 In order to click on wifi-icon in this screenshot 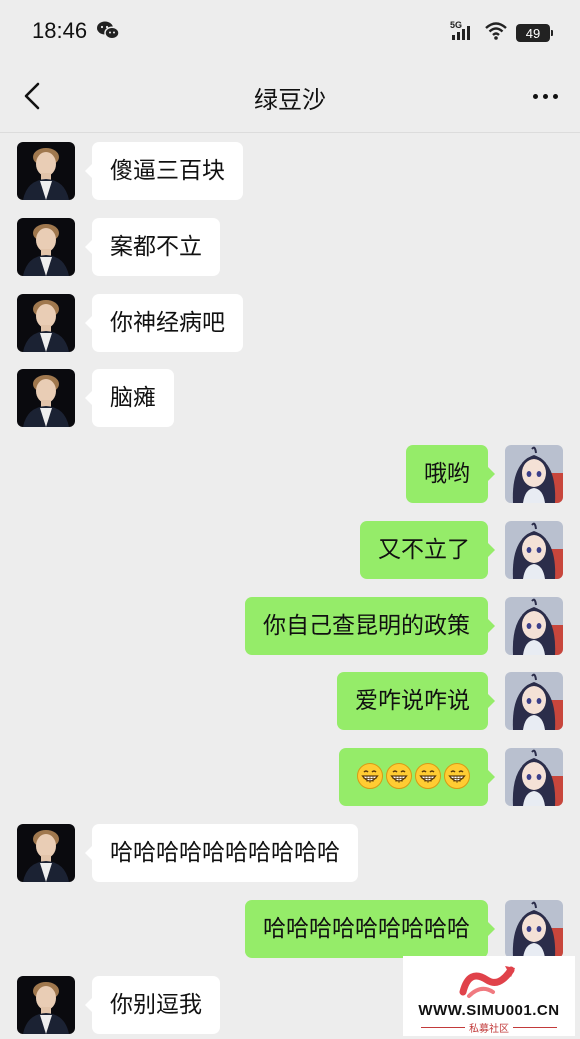, I will do `click(496, 33)`.